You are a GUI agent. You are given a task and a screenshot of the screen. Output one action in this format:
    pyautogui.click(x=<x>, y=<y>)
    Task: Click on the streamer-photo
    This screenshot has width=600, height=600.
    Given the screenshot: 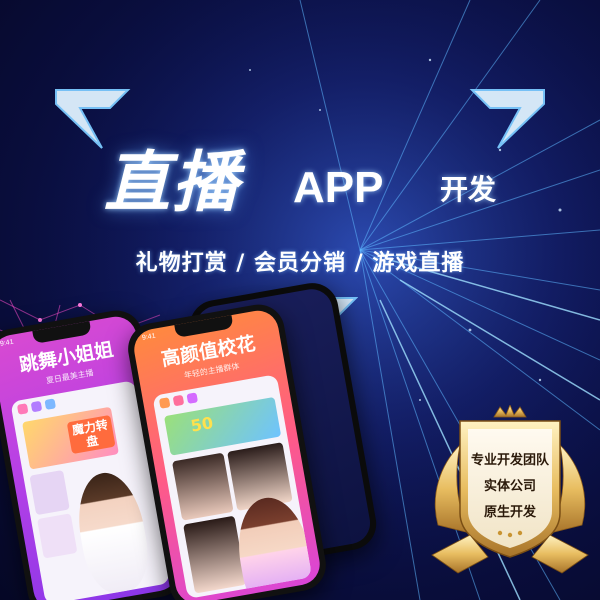 What is the action you would take?
    pyautogui.click(x=112, y=532)
    